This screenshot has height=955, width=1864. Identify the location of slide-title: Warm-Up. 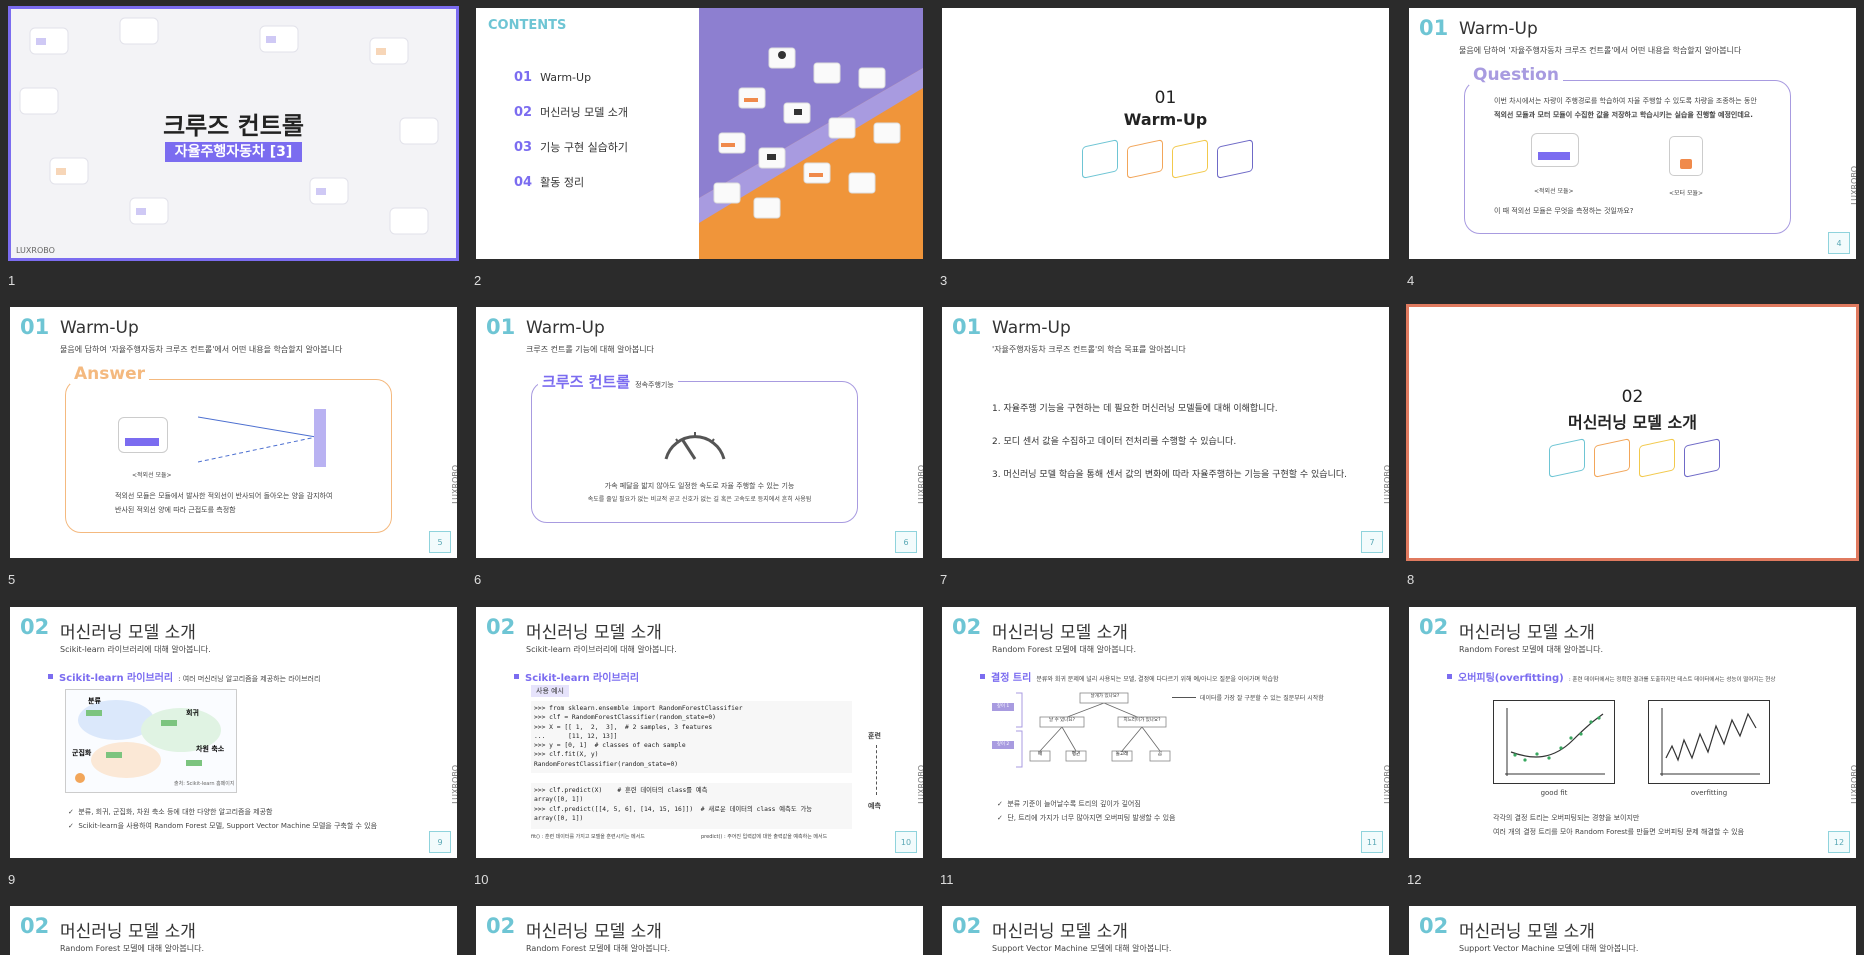
(565, 328).